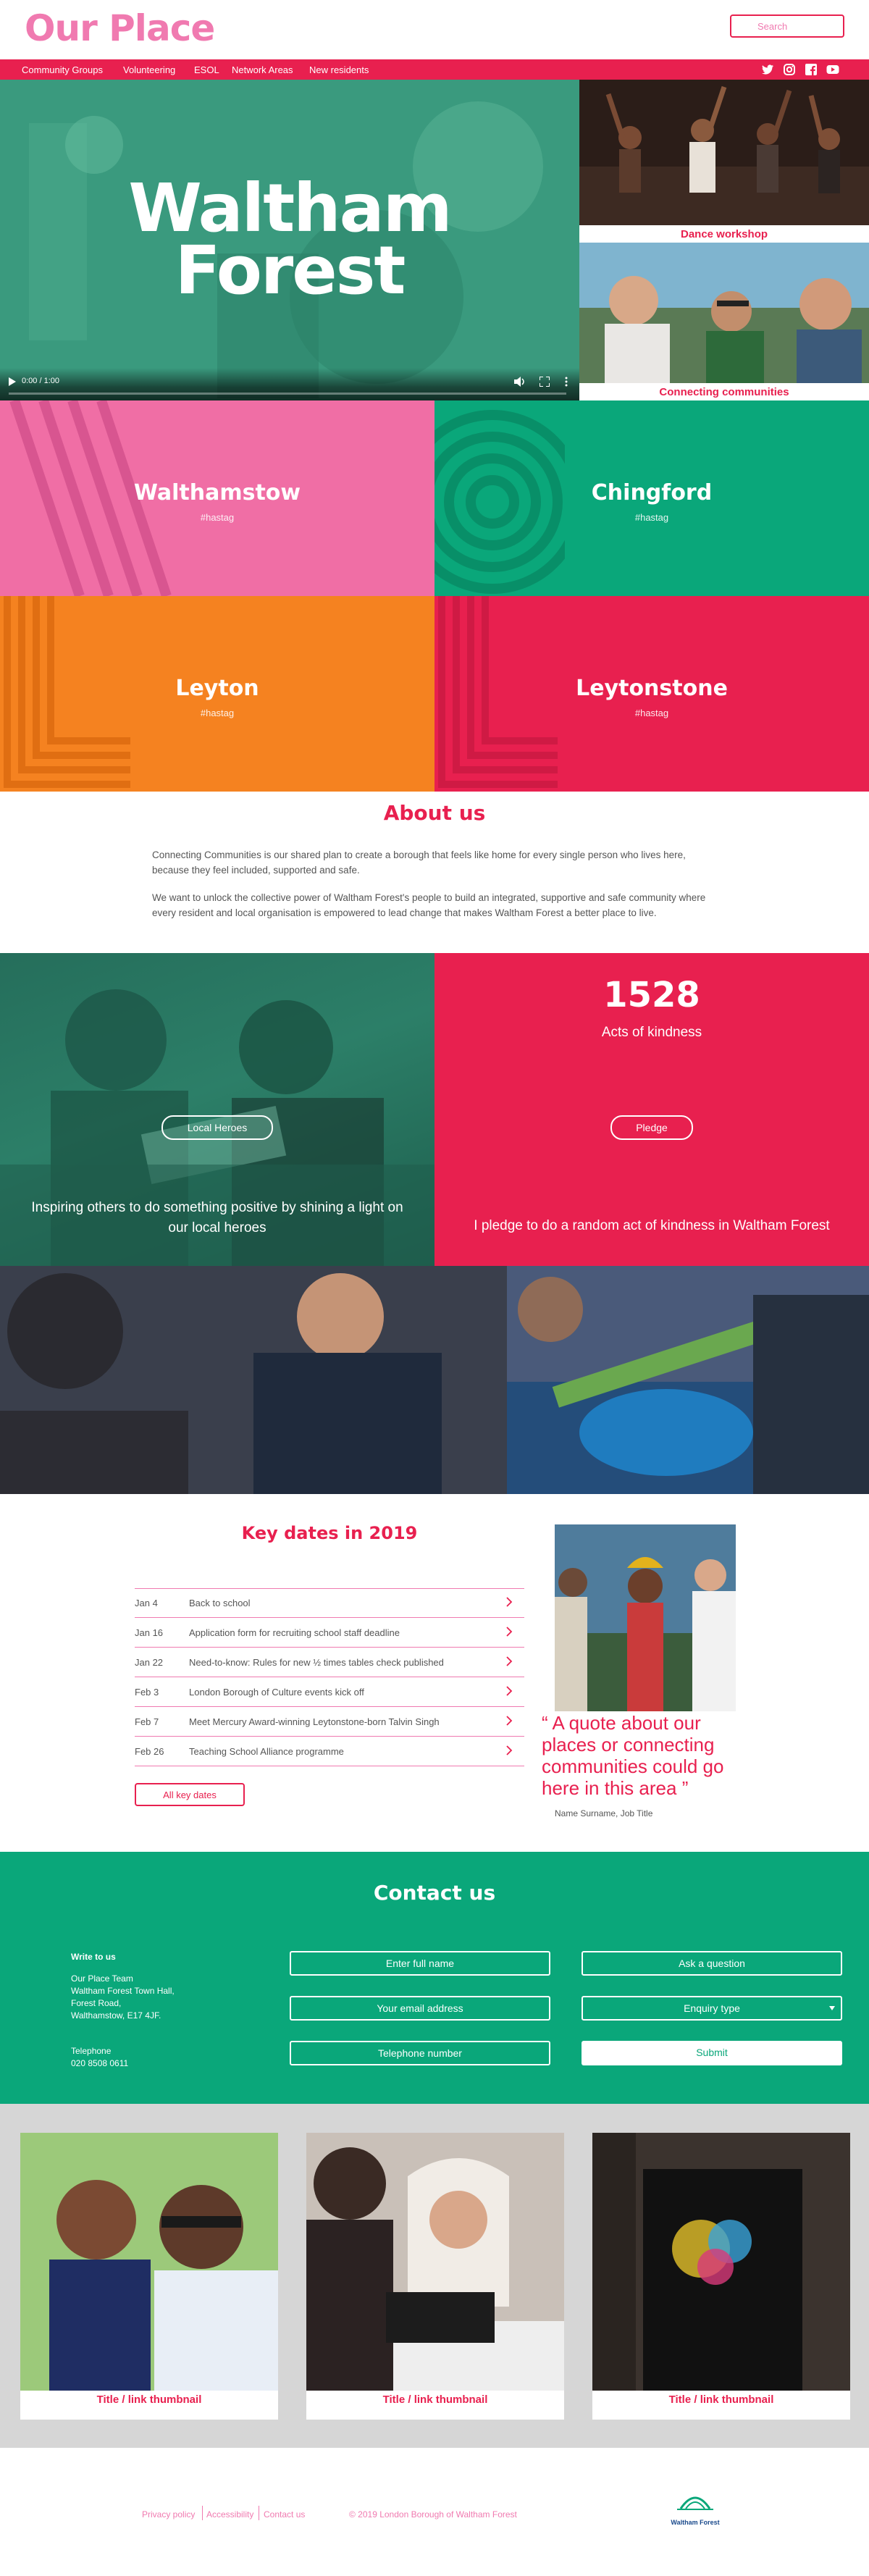  Describe the element at coordinates (149, 1662) in the screenshot. I see `key-date-date: Jan 22` at that location.